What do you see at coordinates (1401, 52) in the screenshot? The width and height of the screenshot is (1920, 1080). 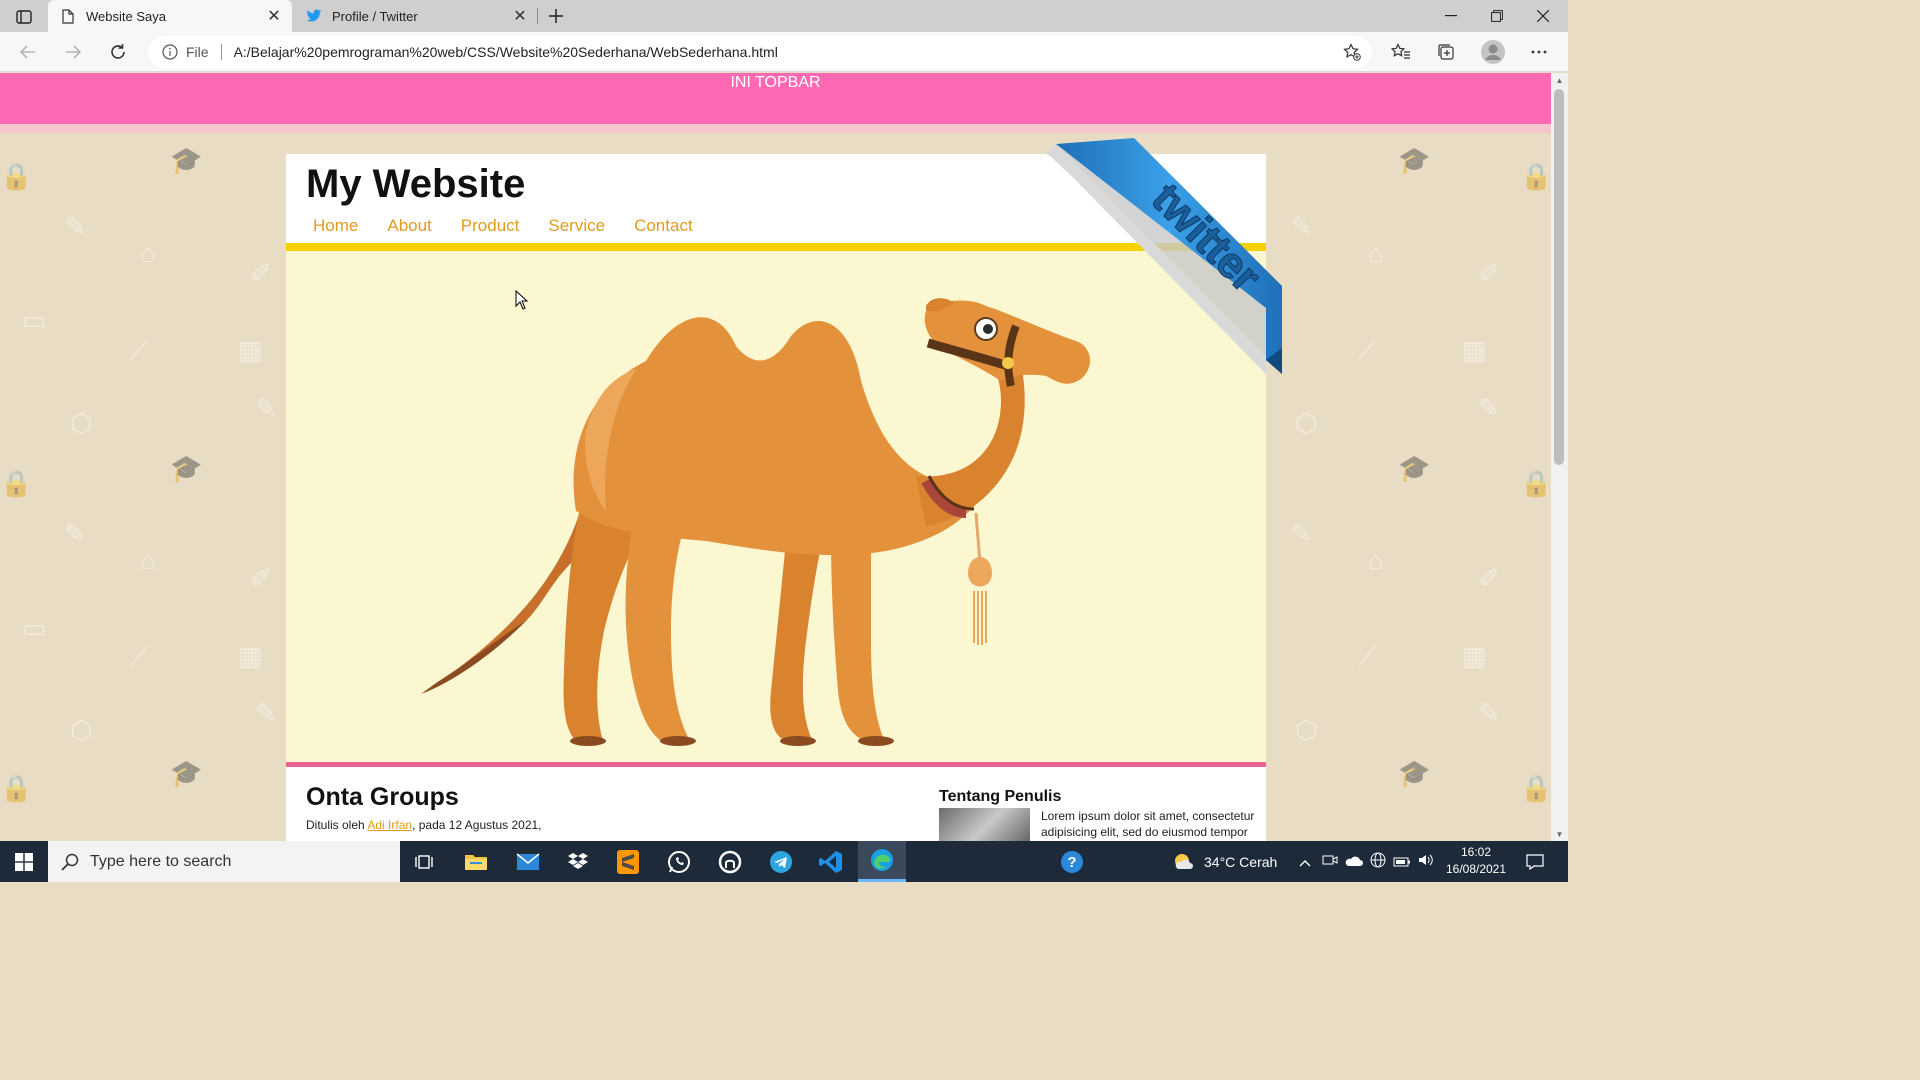 I see `favorites-button` at bounding box center [1401, 52].